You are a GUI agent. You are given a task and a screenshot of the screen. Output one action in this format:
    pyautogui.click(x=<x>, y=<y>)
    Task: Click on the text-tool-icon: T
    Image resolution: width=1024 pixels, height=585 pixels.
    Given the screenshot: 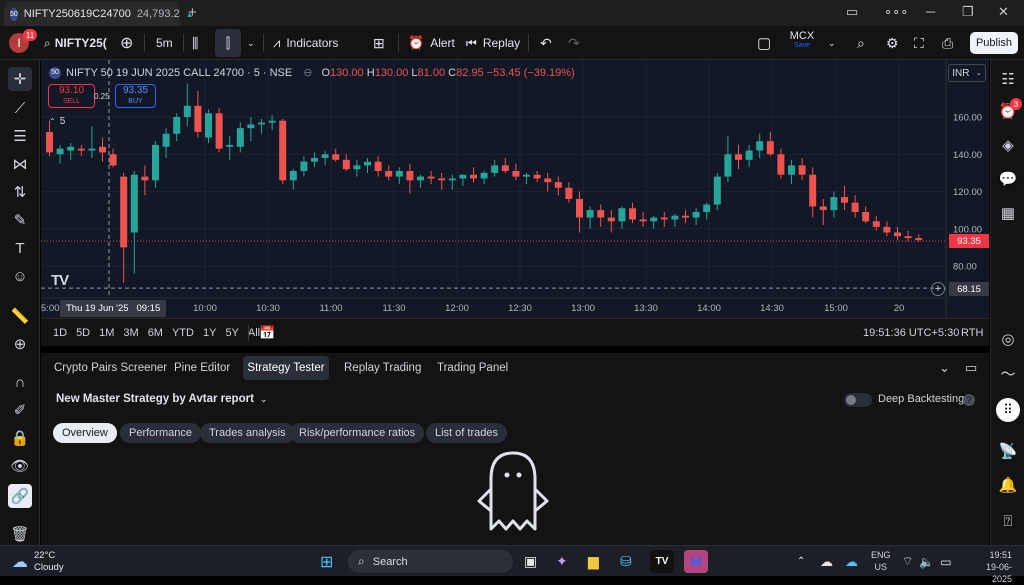 What is the action you would take?
    pyautogui.click(x=20, y=248)
    